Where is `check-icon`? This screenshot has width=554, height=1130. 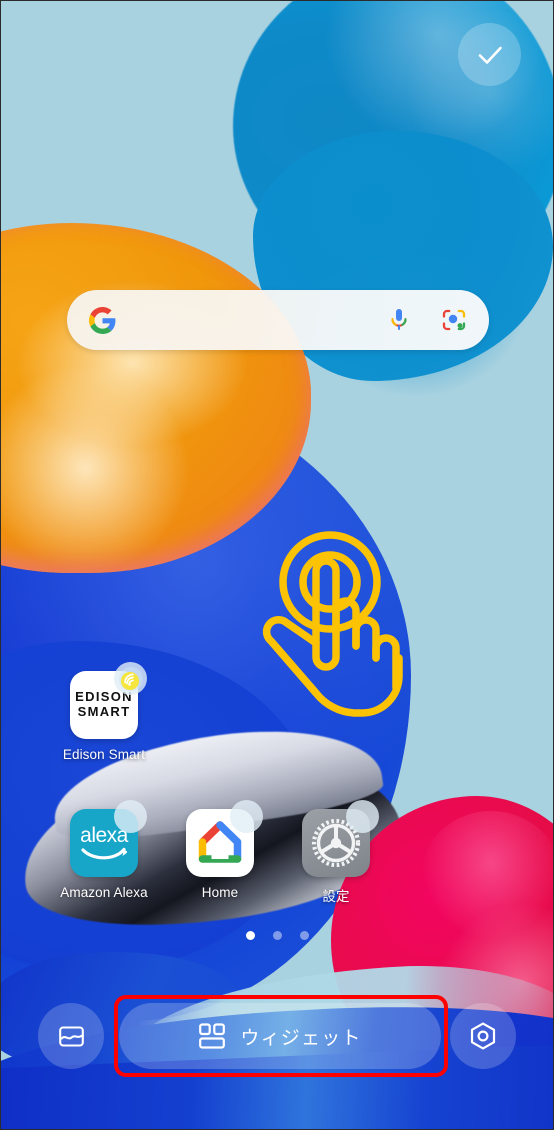
check-icon is located at coordinates (490, 55).